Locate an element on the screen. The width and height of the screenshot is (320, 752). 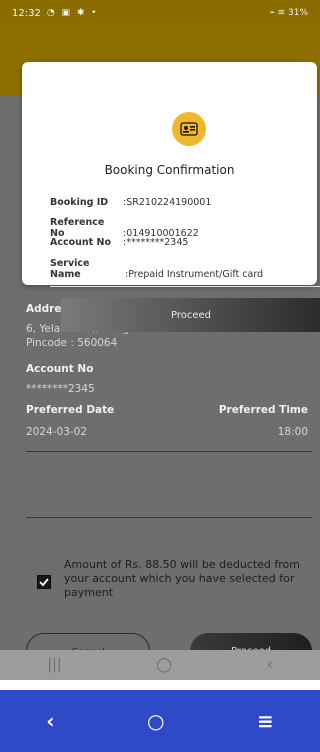
account-no-row: Account No :********2345 is located at coordinates (119, 242).